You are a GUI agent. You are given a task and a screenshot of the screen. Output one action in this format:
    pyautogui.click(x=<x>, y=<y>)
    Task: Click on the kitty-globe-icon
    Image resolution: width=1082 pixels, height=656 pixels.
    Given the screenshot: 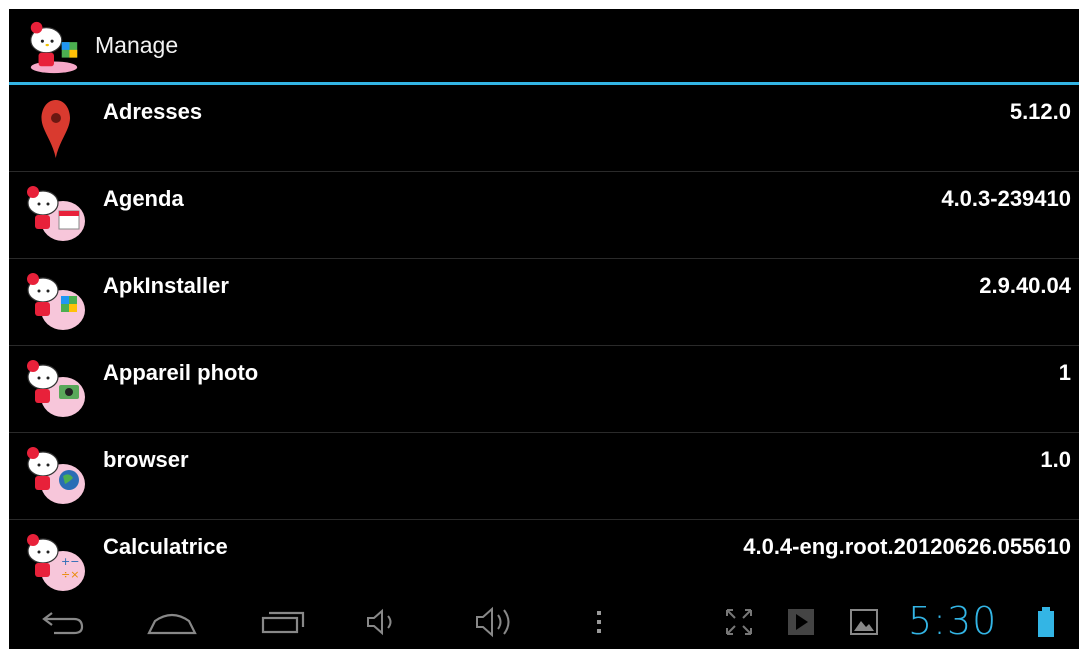 What is the action you would take?
    pyautogui.click(x=56, y=475)
    